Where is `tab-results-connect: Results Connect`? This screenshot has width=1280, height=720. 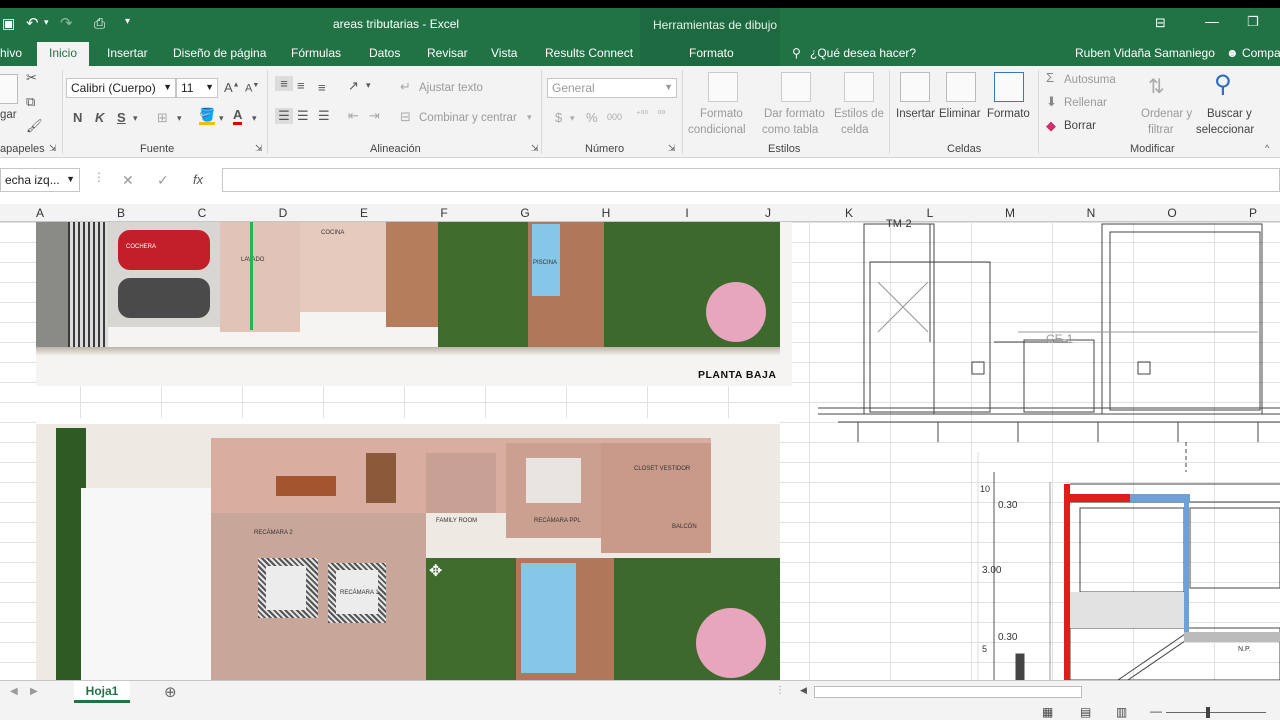 tab-results-connect: Results Connect is located at coordinates (589, 53).